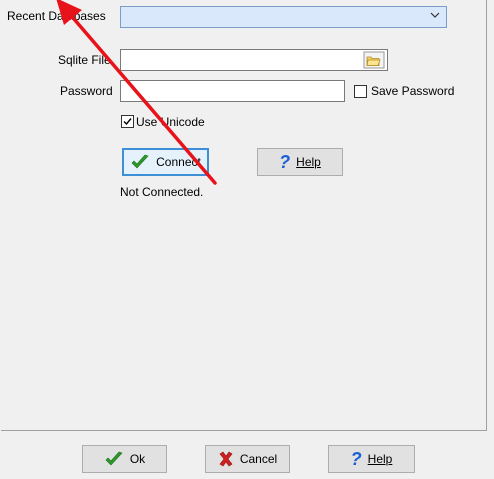 This screenshot has height=479, width=494. What do you see at coordinates (258, 459) in the screenshot?
I see `cancel-button-label: Cancel` at bounding box center [258, 459].